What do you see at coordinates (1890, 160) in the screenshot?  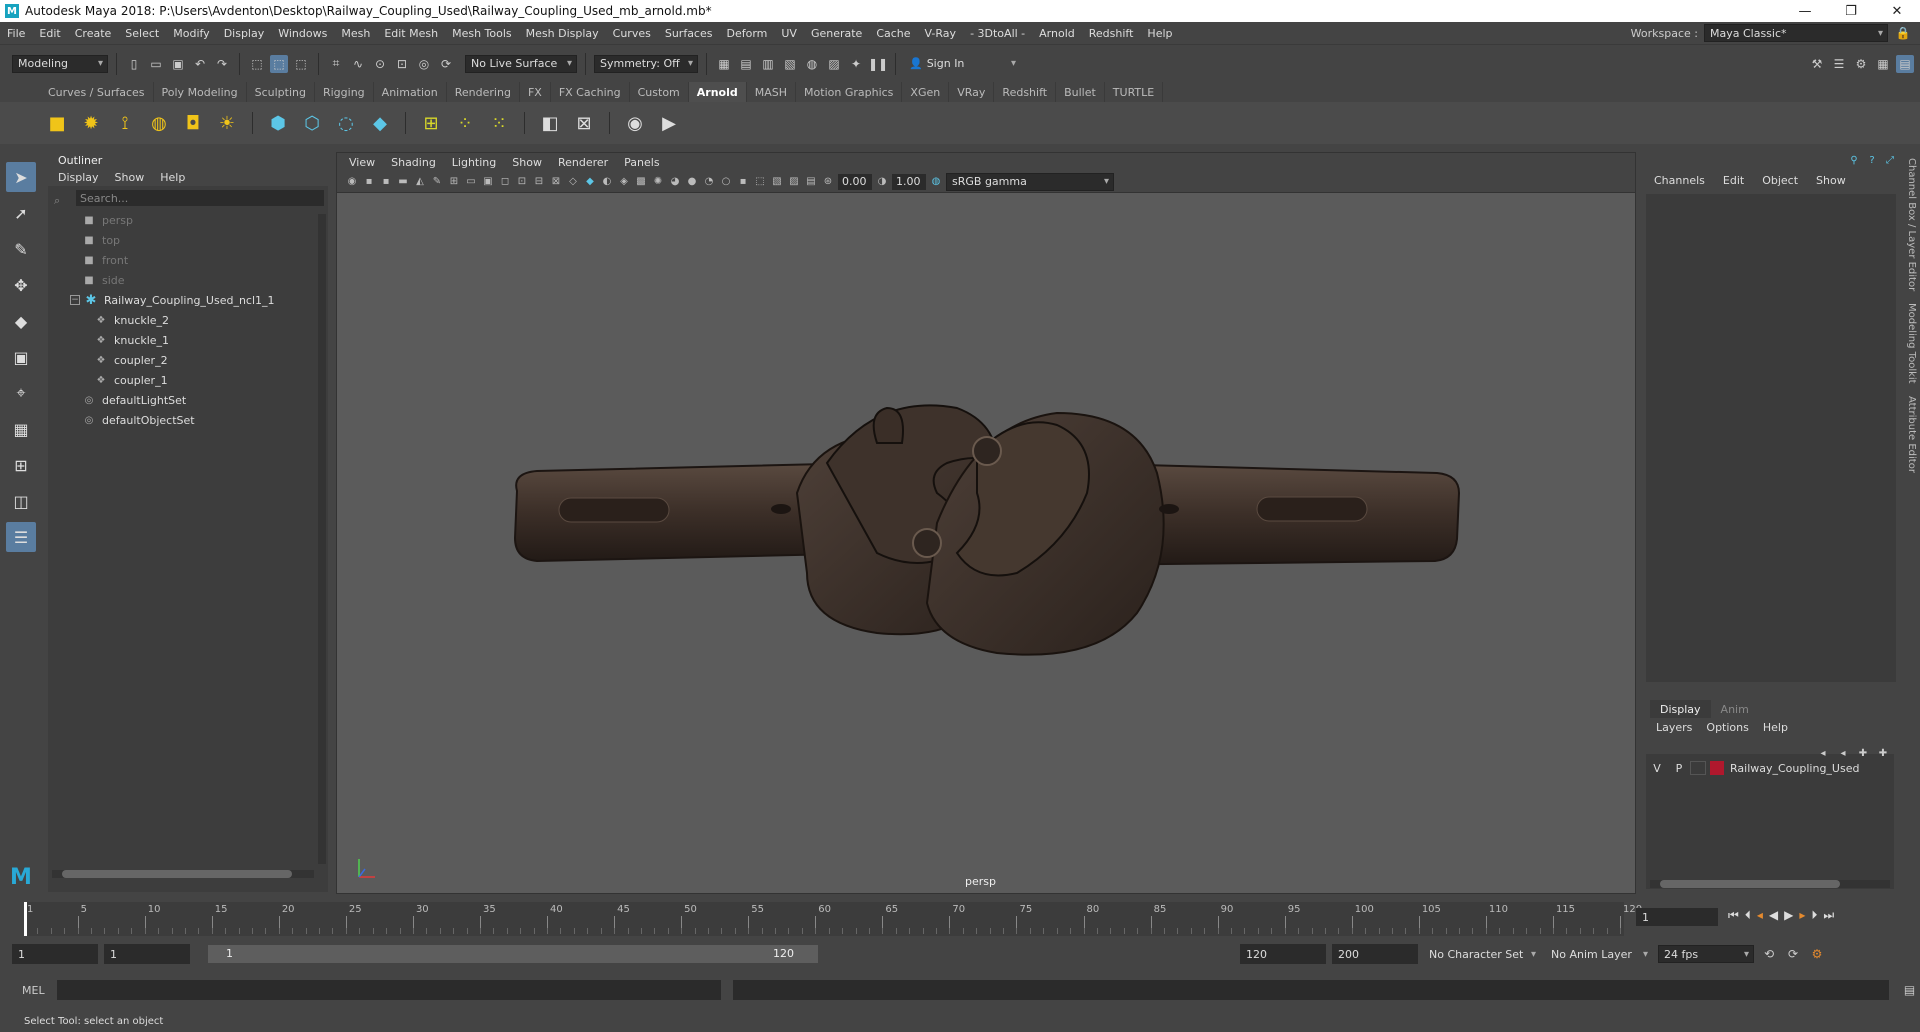 I see `float-panel-icon: ⤢` at bounding box center [1890, 160].